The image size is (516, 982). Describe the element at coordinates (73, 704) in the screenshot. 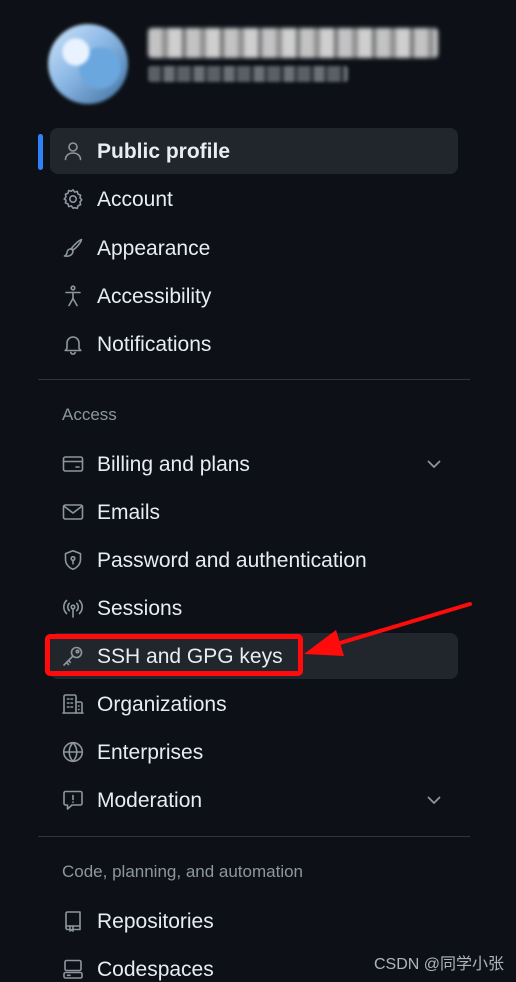

I see `organization-icon` at that location.